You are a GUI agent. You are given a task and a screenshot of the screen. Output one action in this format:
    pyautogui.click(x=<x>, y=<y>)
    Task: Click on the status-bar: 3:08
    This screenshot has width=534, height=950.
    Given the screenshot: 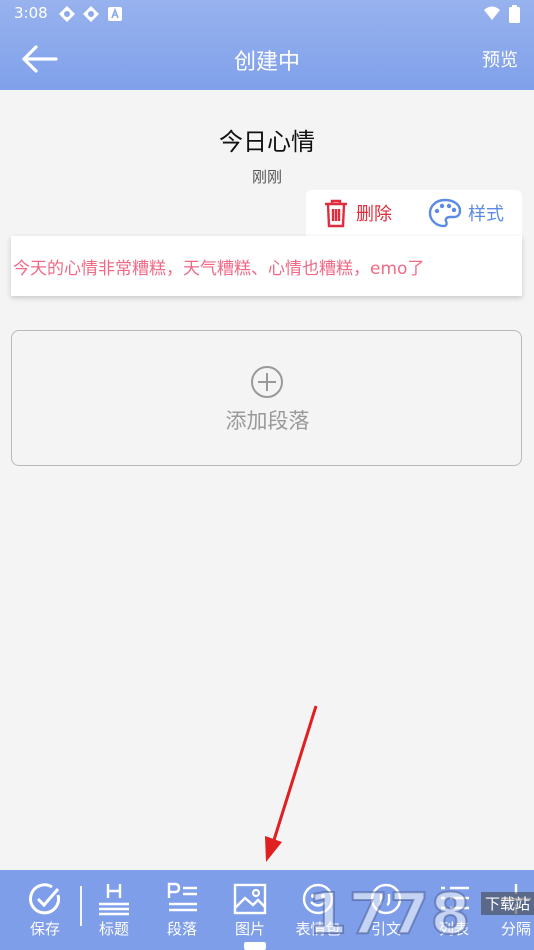 What is the action you would take?
    pyautogui.click(x=267, y=14)
    